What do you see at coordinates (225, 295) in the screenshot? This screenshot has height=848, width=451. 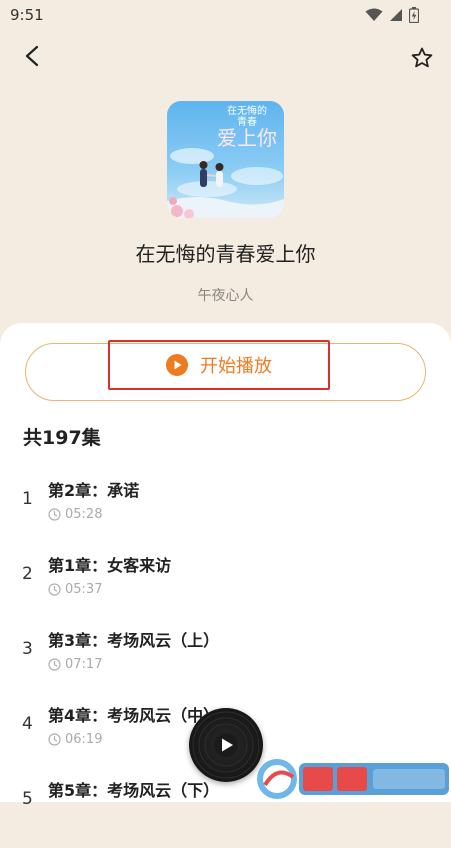 I see `book-author: 午夜心人` at bounding box center [225, 295].